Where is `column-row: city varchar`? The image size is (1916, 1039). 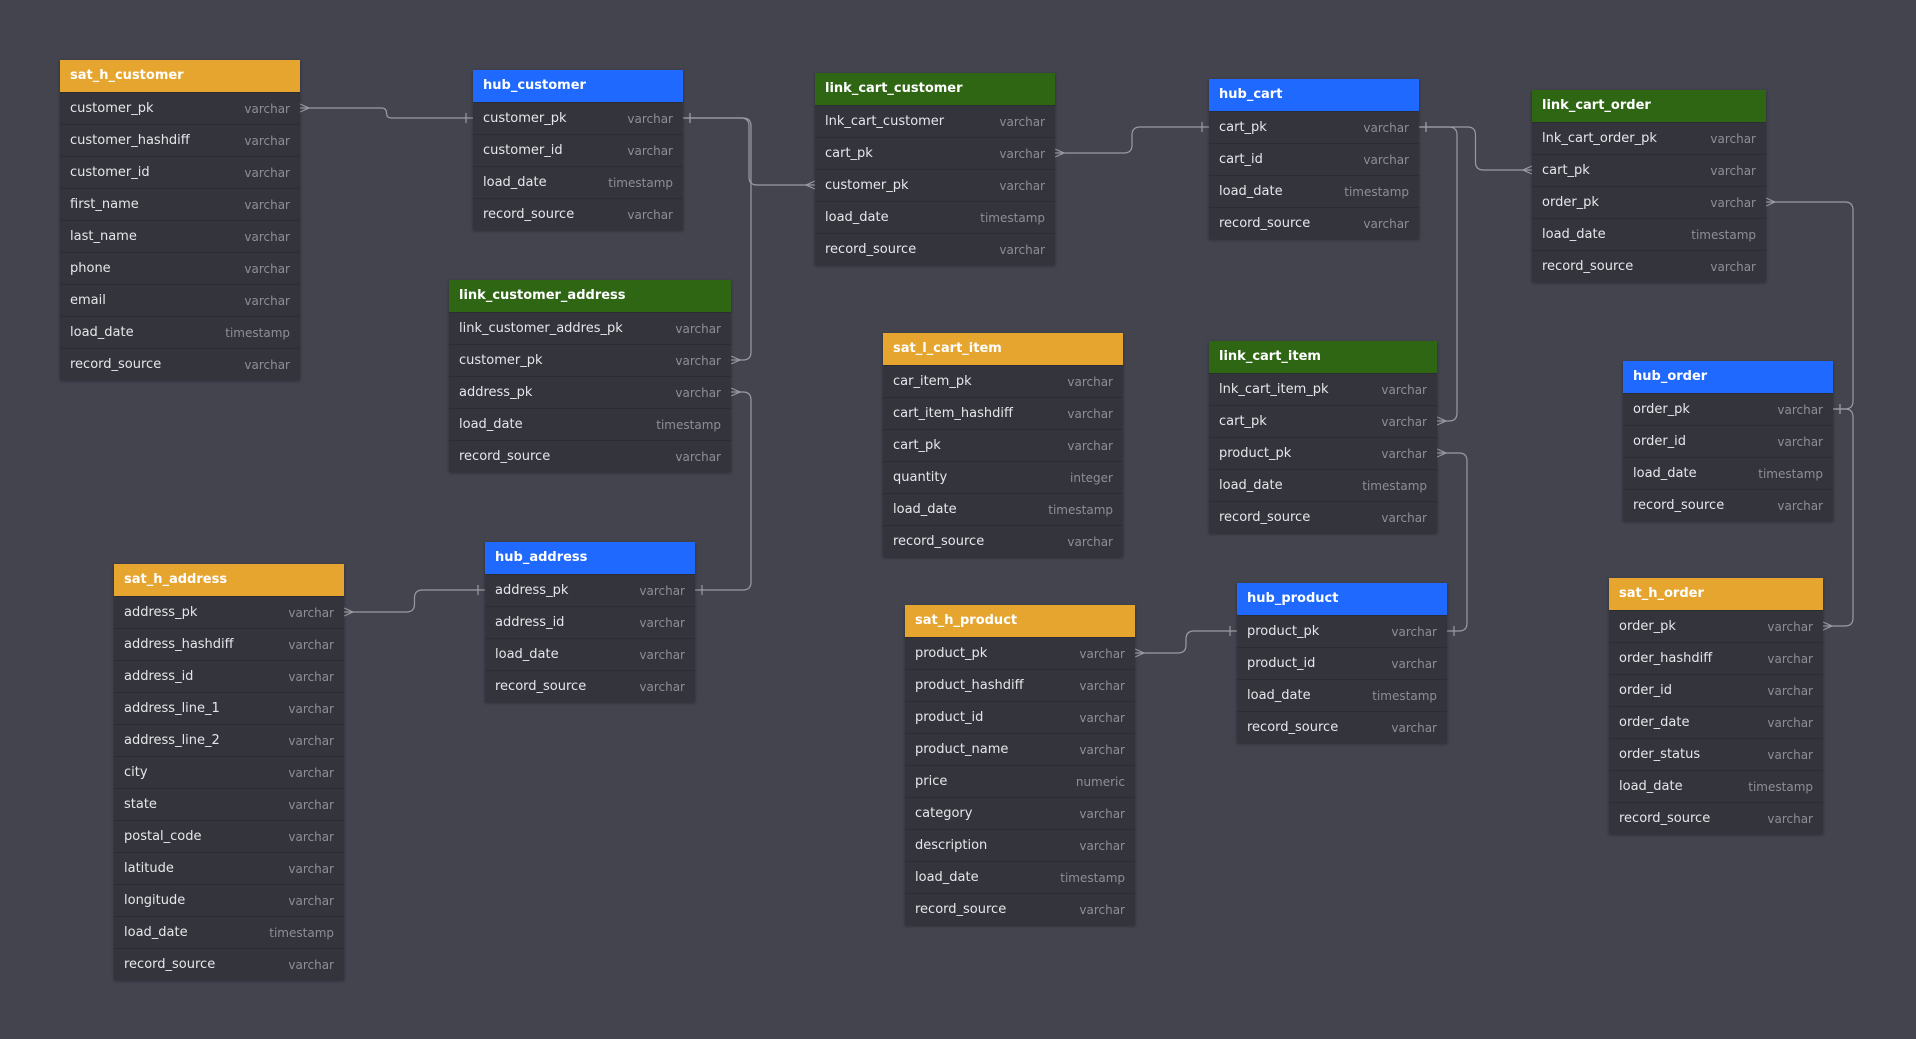 column-row: city varchar is located at coordinates (229, 772).